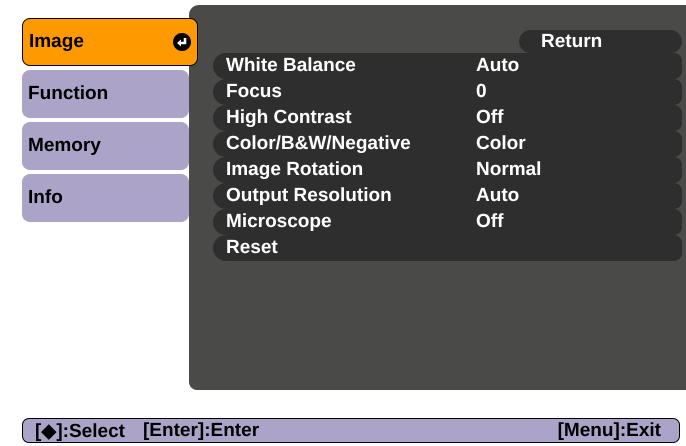 The width and height of the screenshot is (686, 446). I want to click on settings-row: Output Resolution Auto, so click(447, 196).